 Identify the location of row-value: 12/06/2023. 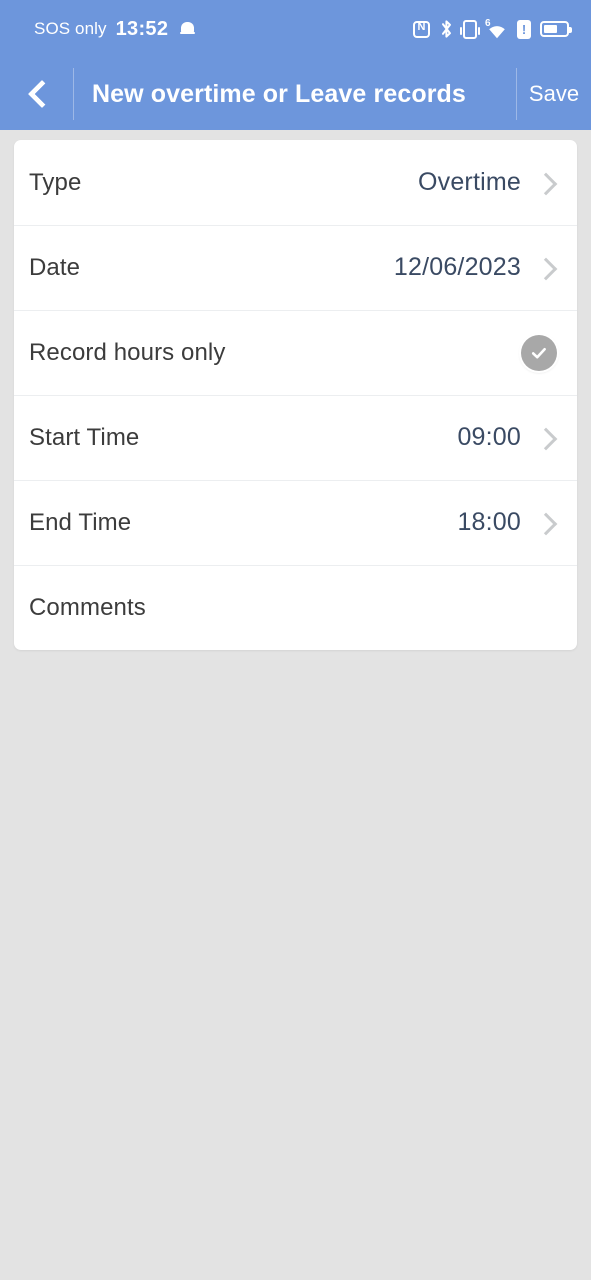
(457, 267).